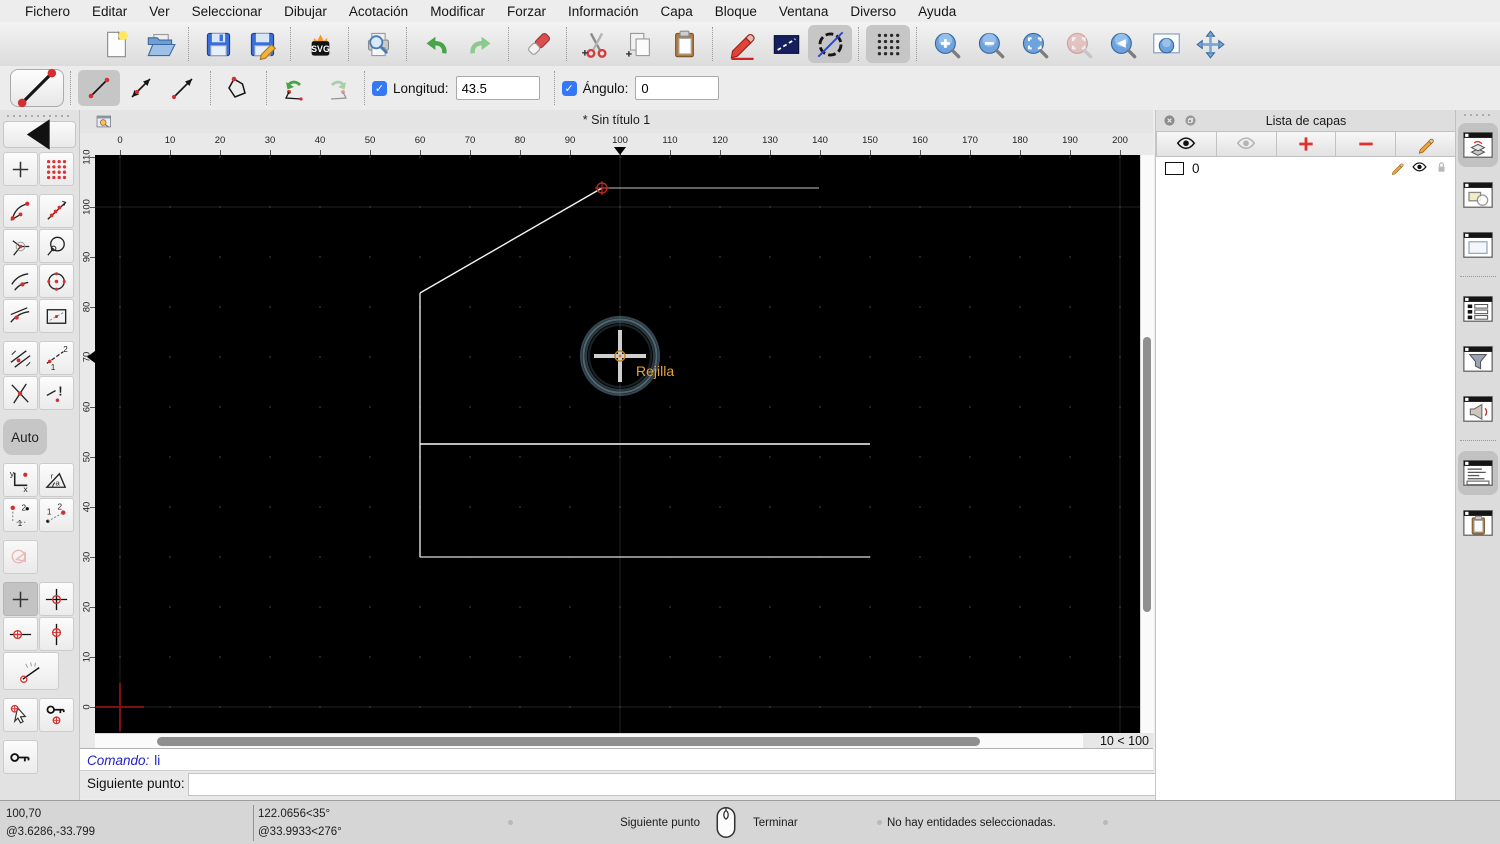 This screenshot has width=1500, height=844. I want to click on line-attributes-button, so click(786, 44).